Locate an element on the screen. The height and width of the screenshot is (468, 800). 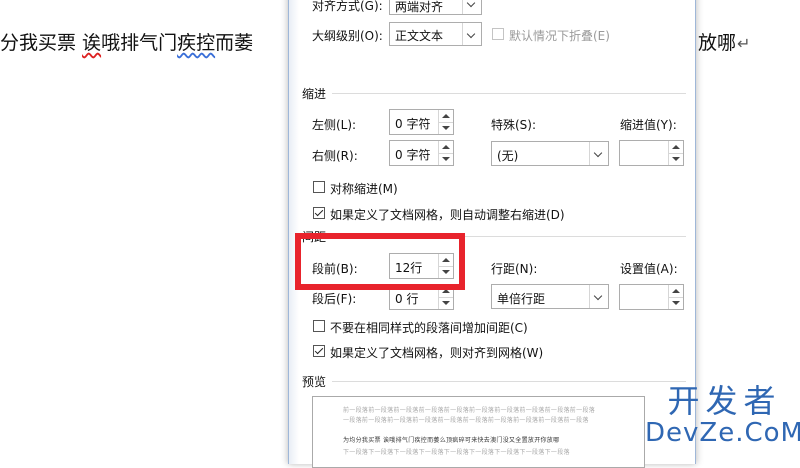
space-after-value: 0 行 is located at coordinates (407, 299).